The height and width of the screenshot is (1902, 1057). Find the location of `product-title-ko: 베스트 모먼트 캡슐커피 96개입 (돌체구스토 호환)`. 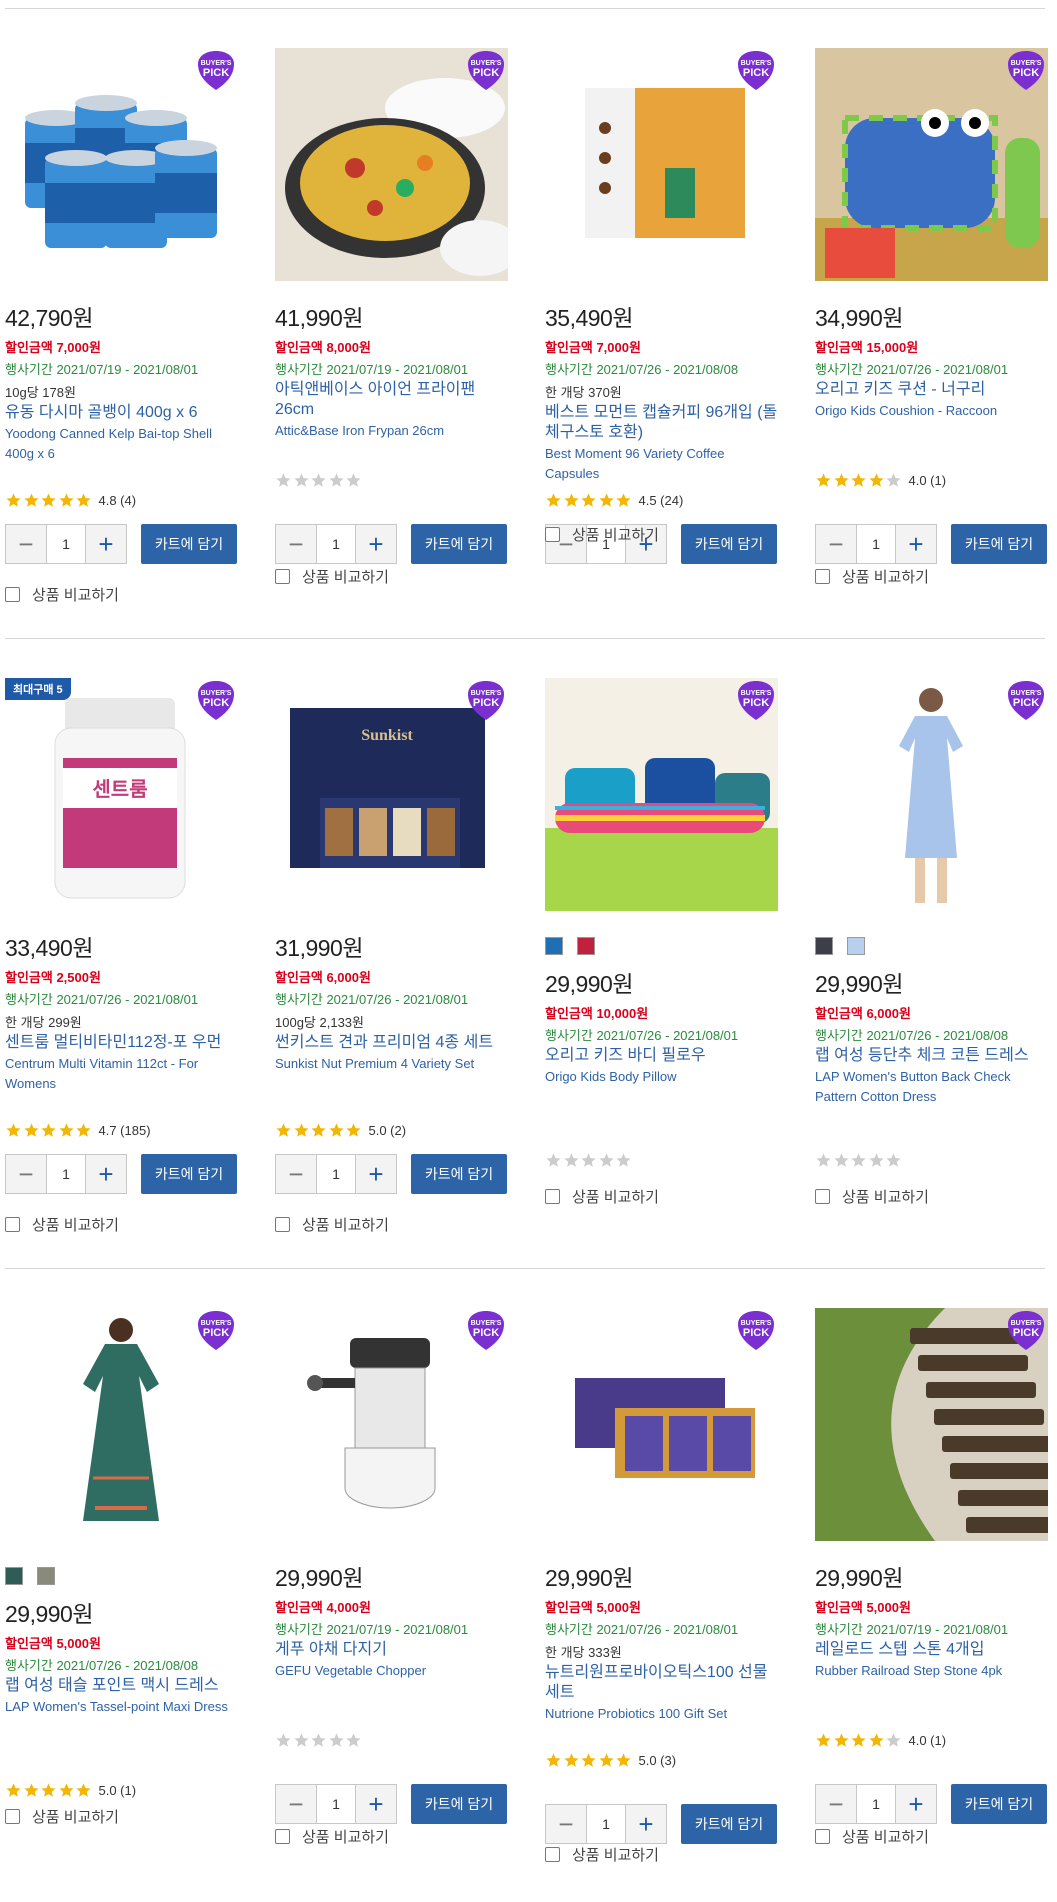

product-title-ko: 베스트 모먼트 캡슐커피 96개입 (돌체구스토 호환) is located at coordinates (661, 423).